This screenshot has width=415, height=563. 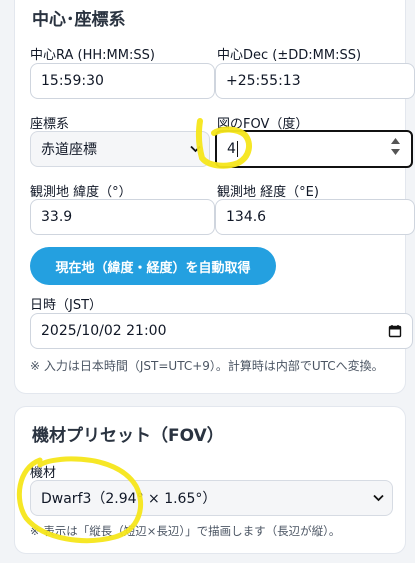 What do you see at coordinates (43, 473) in the screenshot?
I see `equipment-label: 機材` at bounding box center [43, 473].